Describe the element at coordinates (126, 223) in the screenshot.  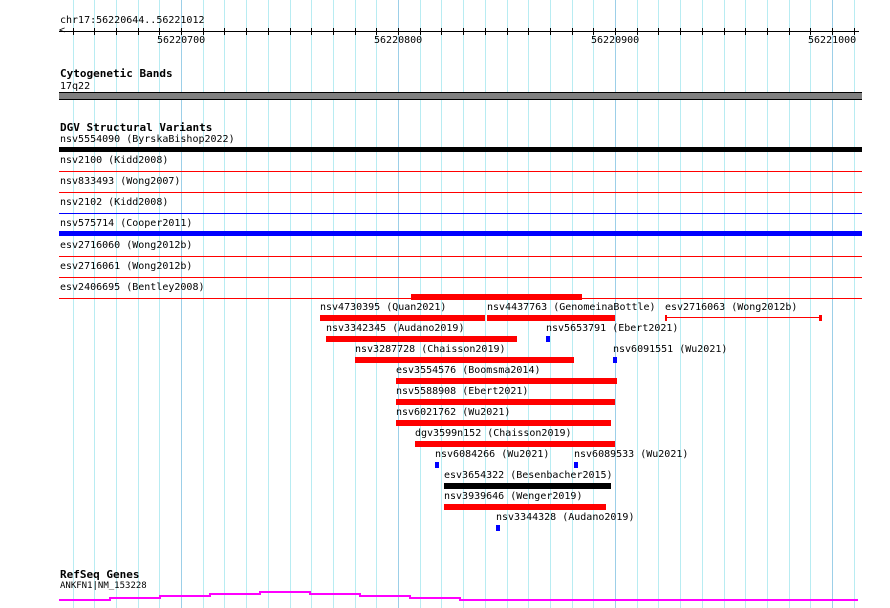
I see `sv-row-label: nsv575714 (Cooper2011)` at that location.